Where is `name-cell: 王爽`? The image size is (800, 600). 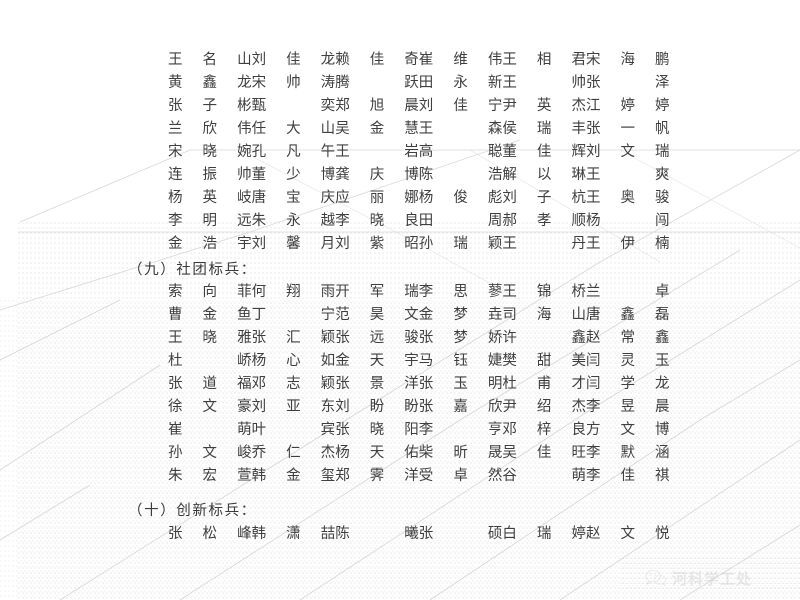
name-cell: 王爽 is located at coordinates (627, 175).